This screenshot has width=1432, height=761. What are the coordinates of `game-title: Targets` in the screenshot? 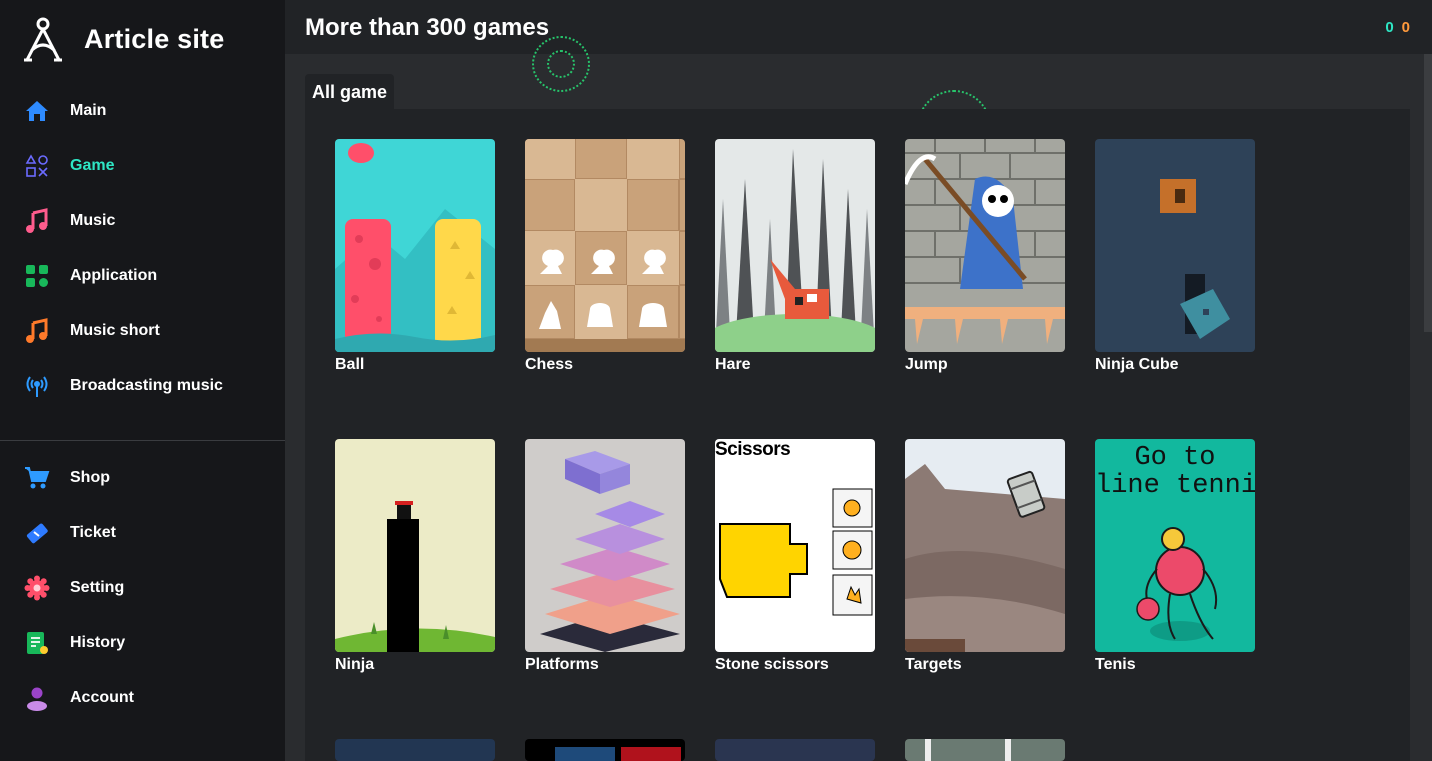 It's located at (933, 664).